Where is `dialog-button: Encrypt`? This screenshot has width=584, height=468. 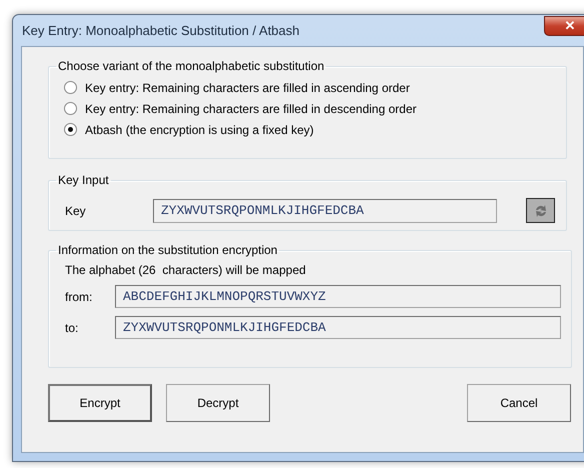
dialog-button: Encrypt is located at coordinates (100, 403).